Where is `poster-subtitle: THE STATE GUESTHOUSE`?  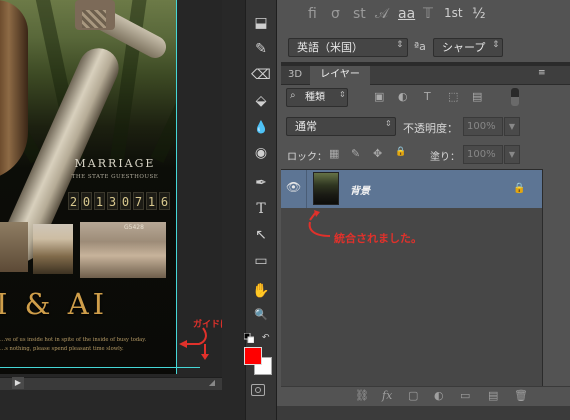 poster-subtitle: THE STATE GUESTHOUSE is located at coordinates (115, 177).